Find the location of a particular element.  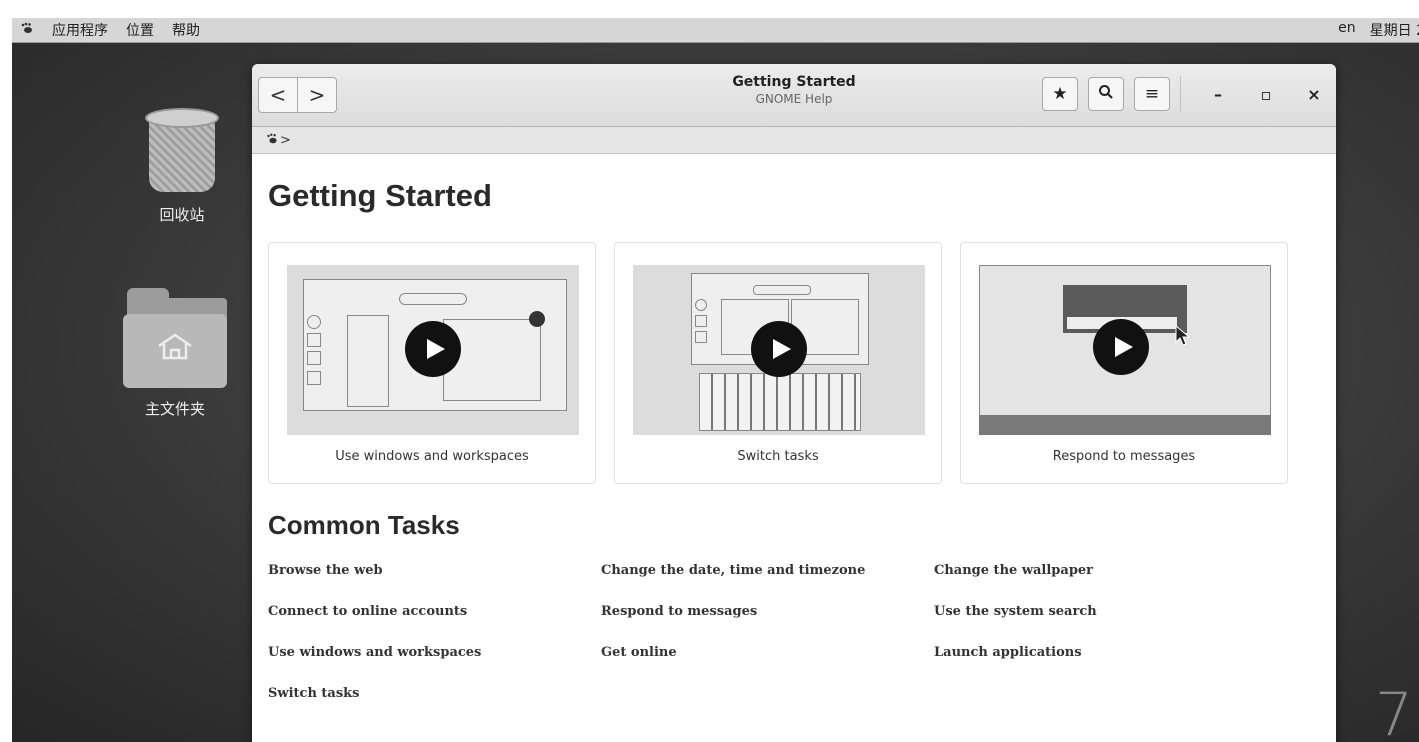

trash-icon is located at coordinates (182, 151).